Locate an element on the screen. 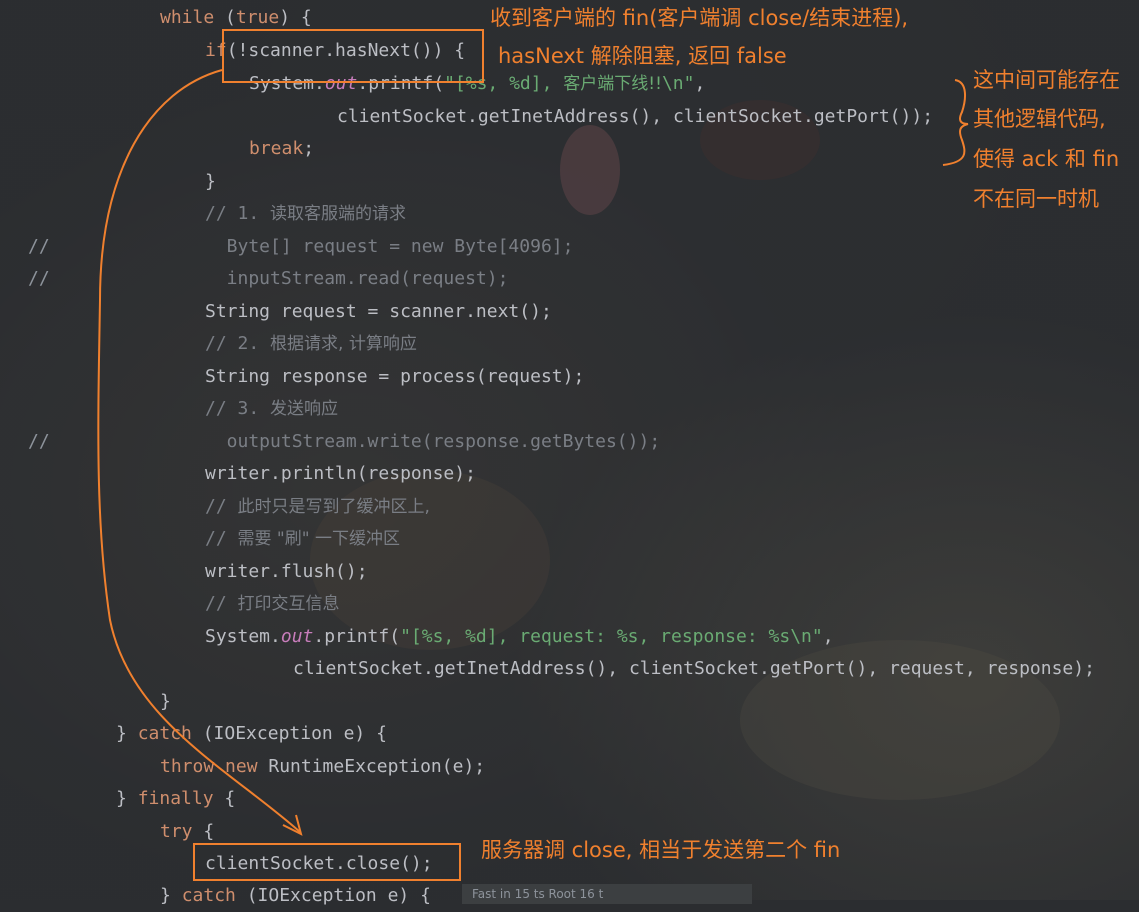 The height and width of the screenshot is (912, 1139). annotation-server-close: 服务器调 close, 相当于发送第二个 fin is located at coordinates (661, 850).